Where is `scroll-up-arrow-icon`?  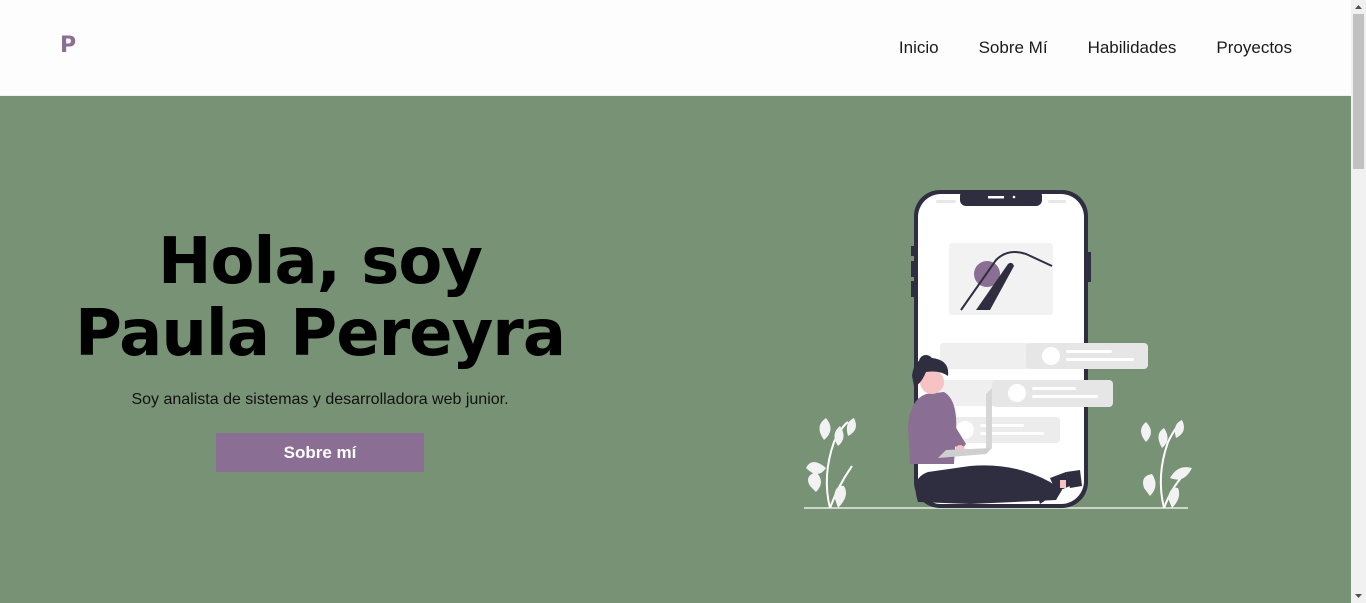
scroll-up-arrow-icon is located at coordinates (1358, 7).